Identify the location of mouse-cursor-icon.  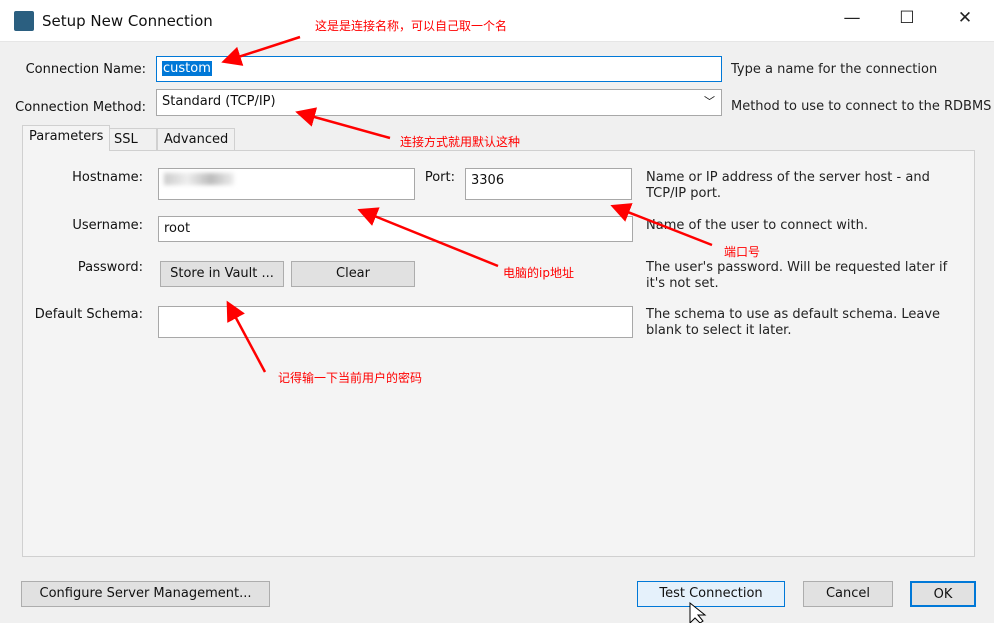
(698, 612).